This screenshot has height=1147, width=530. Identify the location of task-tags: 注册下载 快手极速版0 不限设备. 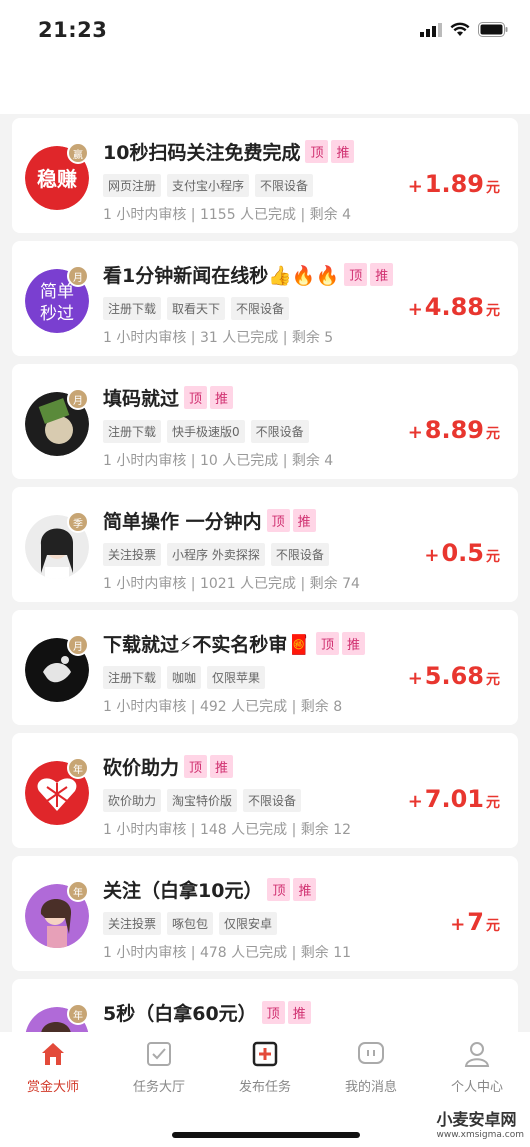
(206, 431).